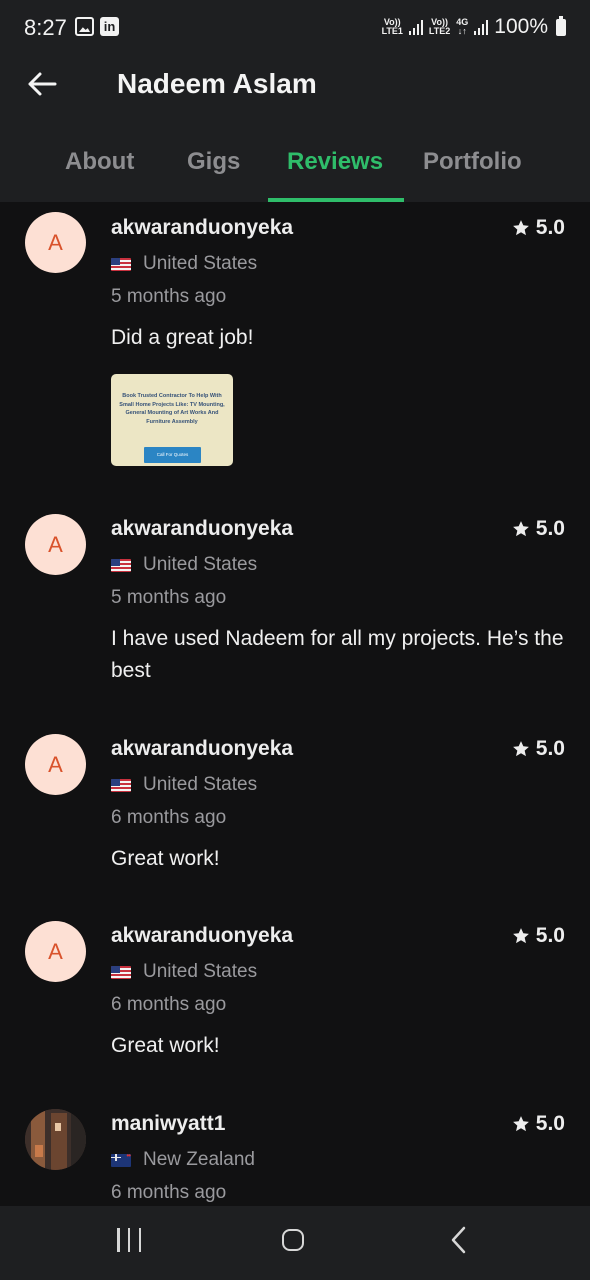  Describe the element at coordinates (99, 162) in the screenshot. I see `tab-about: About` at that location.